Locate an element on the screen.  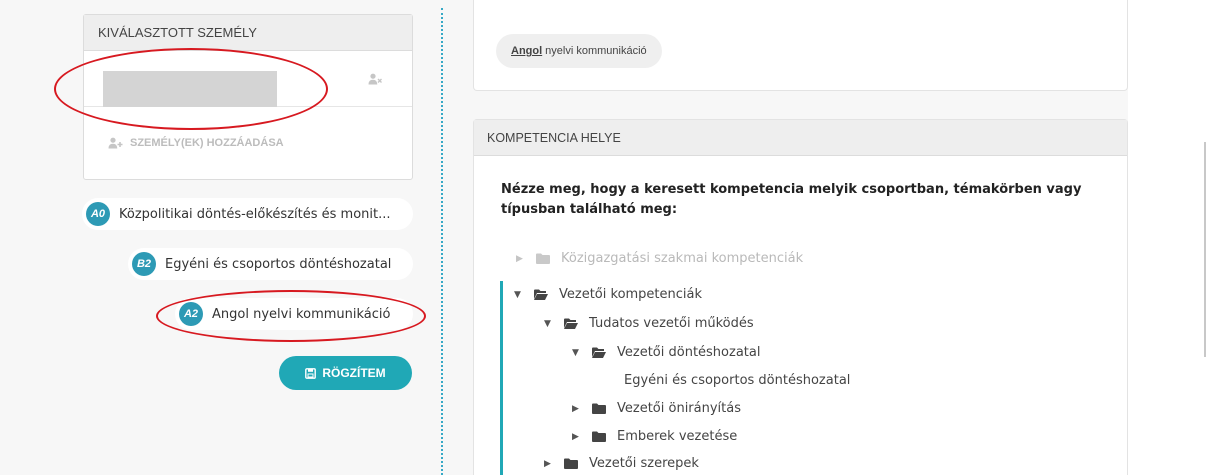
user-add-icon is located at coordinates (115, 143).